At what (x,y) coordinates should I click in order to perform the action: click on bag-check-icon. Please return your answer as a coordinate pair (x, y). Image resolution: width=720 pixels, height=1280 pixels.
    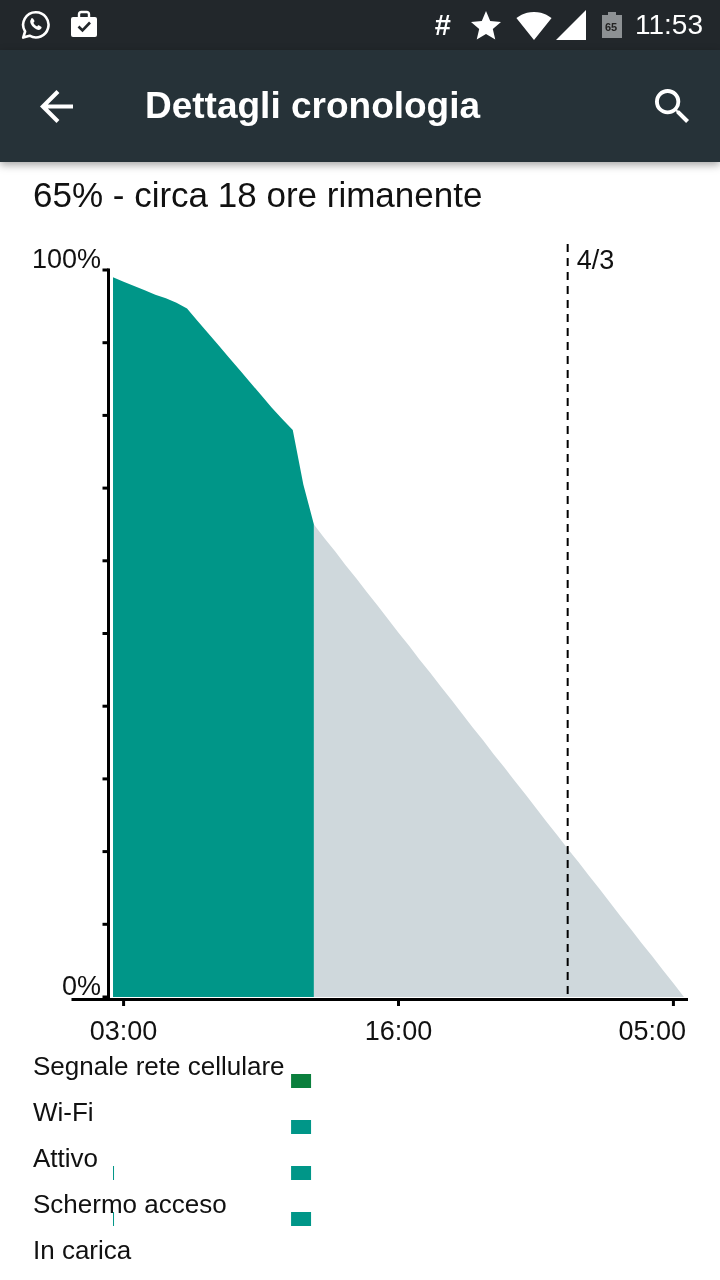
    Looking at the image, I should click on (84, 23).